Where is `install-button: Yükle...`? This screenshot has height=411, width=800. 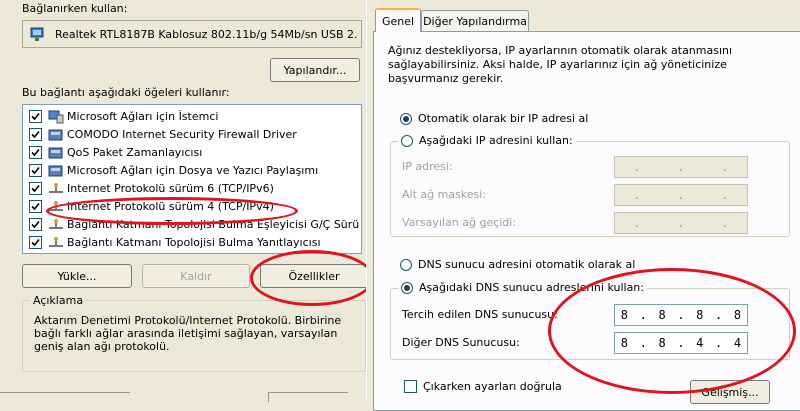 install-button: Yükle... is located at coordinates (77, 276).